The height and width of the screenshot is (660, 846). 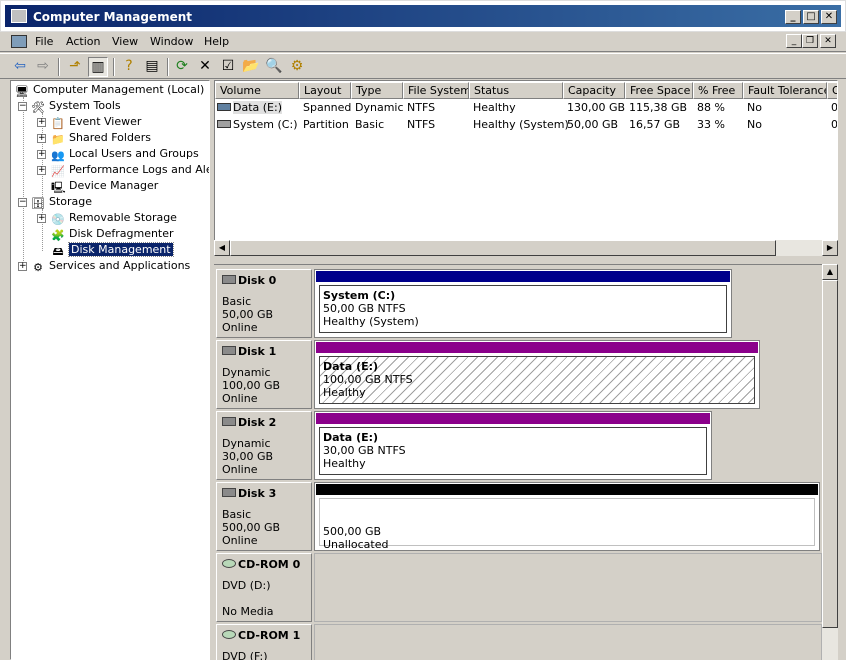 What do you see at coordinates (96, 122) in the screenshot?
I see `tree-item-event-viewer: 📋 Event Viewer` at bounding box center [96, 122].